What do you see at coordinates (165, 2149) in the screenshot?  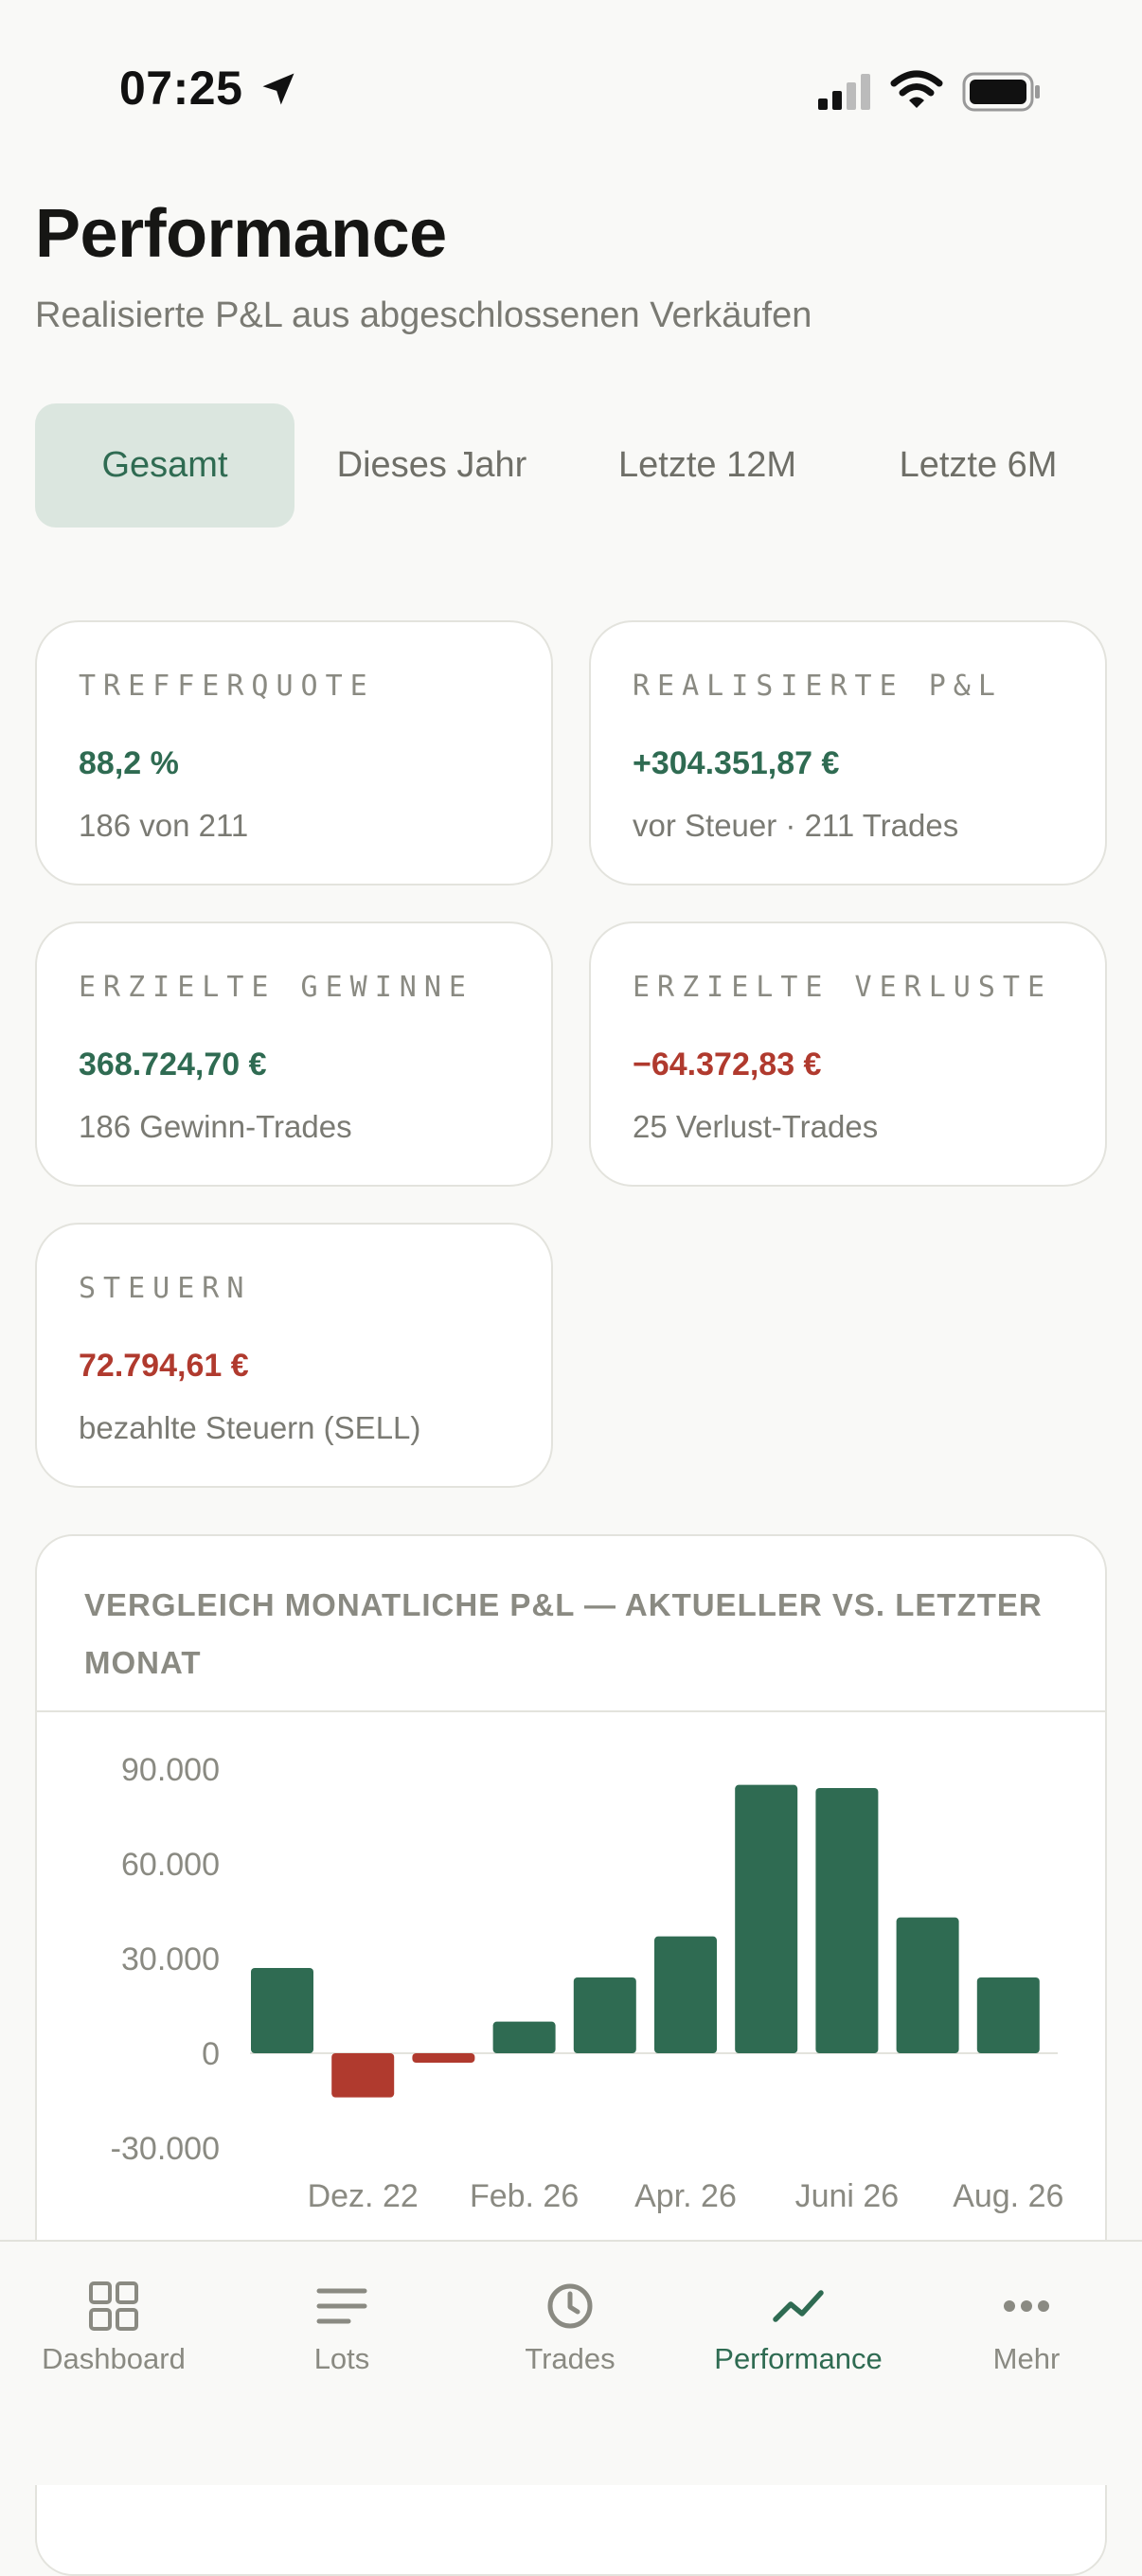 I see `y-tick-label: -30.000` at bounding box center [165, 2149].